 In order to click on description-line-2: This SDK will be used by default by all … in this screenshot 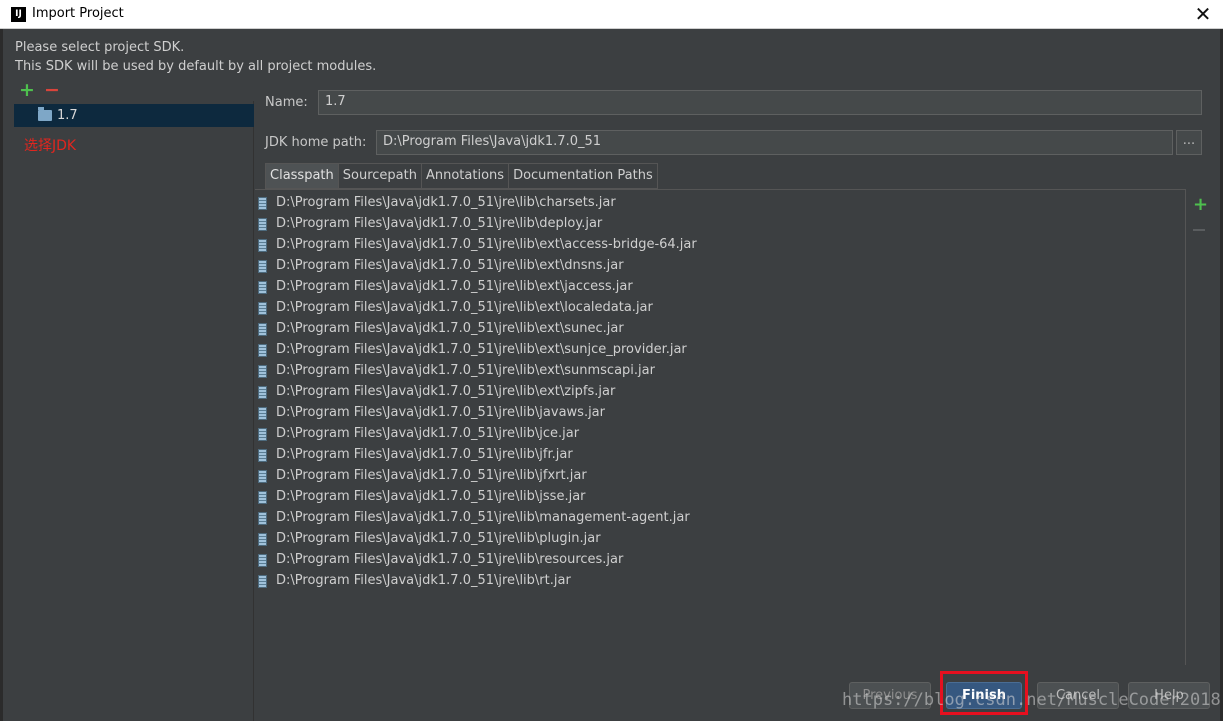, I will do `click(196, 66)`.